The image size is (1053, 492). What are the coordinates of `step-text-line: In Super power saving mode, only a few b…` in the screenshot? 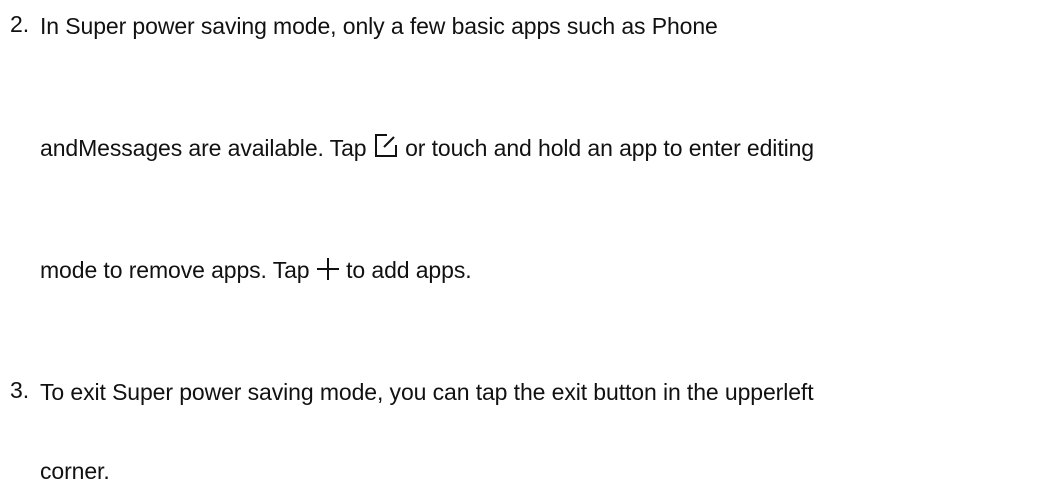 It's located at (379, 26).